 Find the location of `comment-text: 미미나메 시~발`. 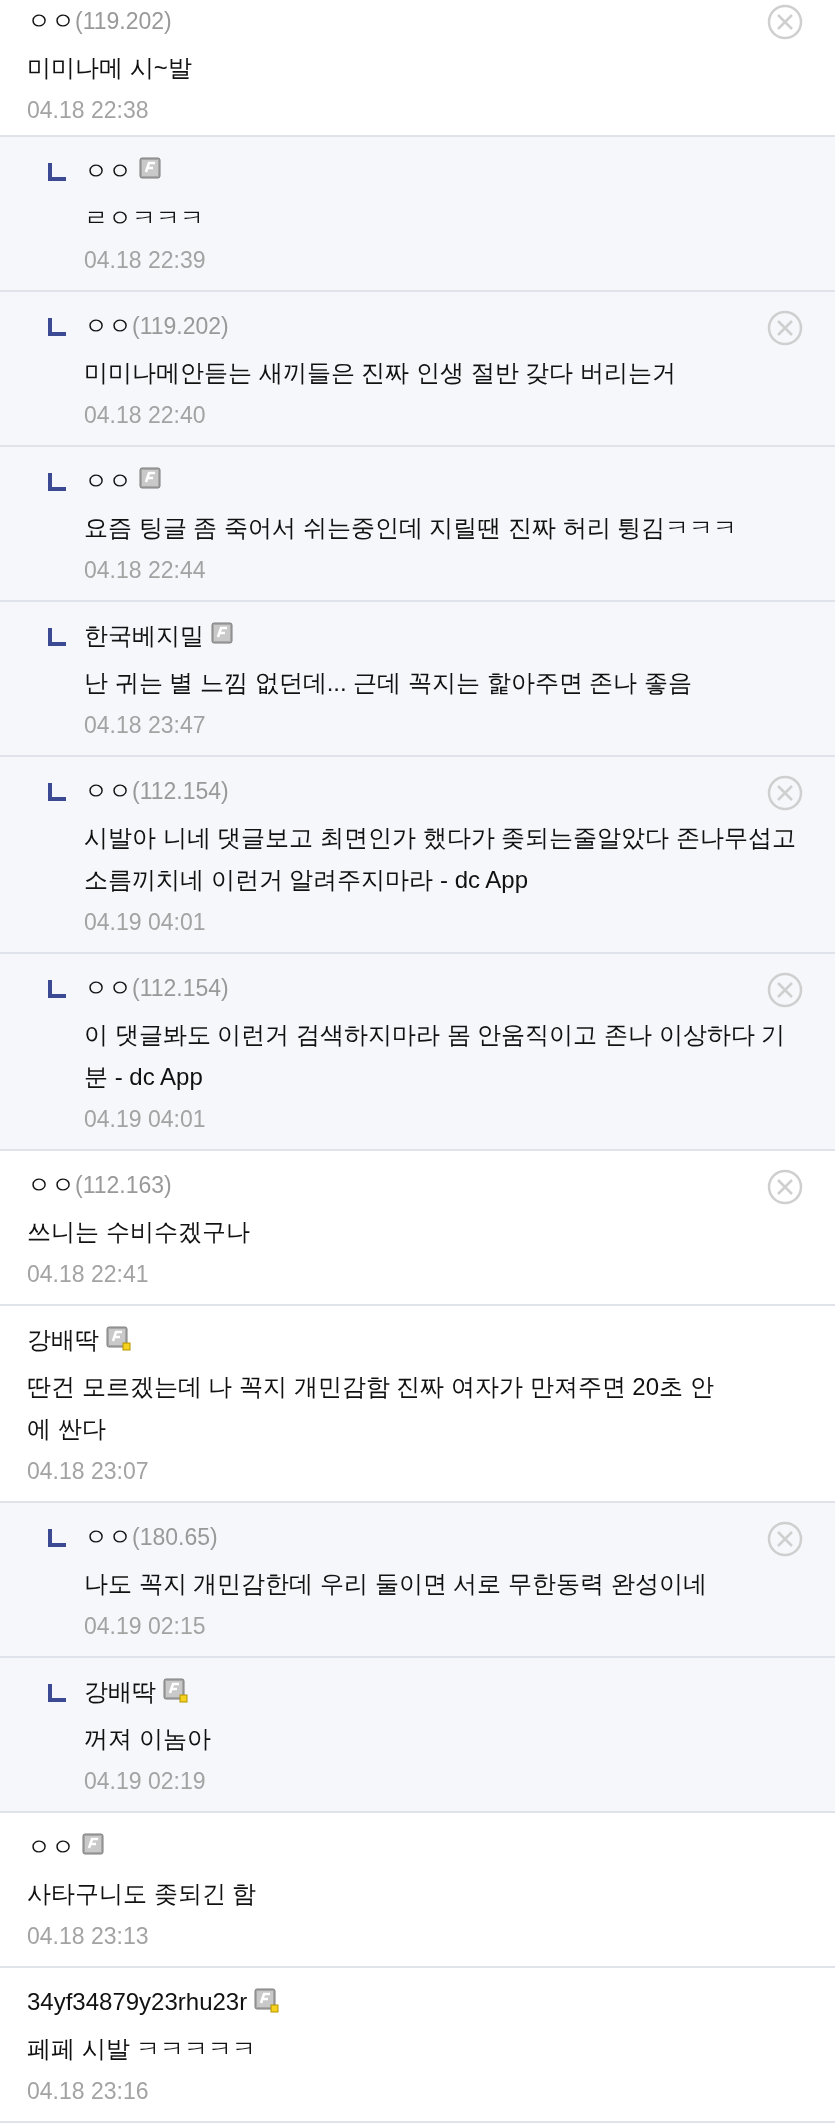

comment-text: 미미나메 시~발 is located at coordinates (110, 68).